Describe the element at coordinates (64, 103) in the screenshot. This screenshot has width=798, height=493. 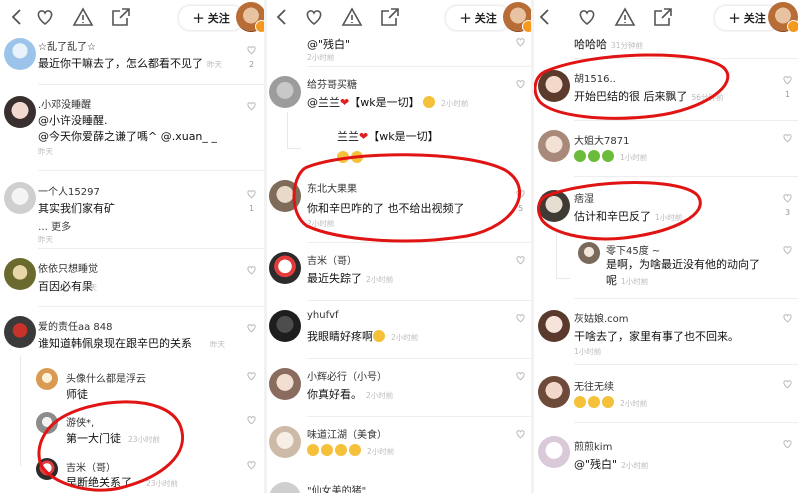
I see `username: .小邓没睡醒` at that location.